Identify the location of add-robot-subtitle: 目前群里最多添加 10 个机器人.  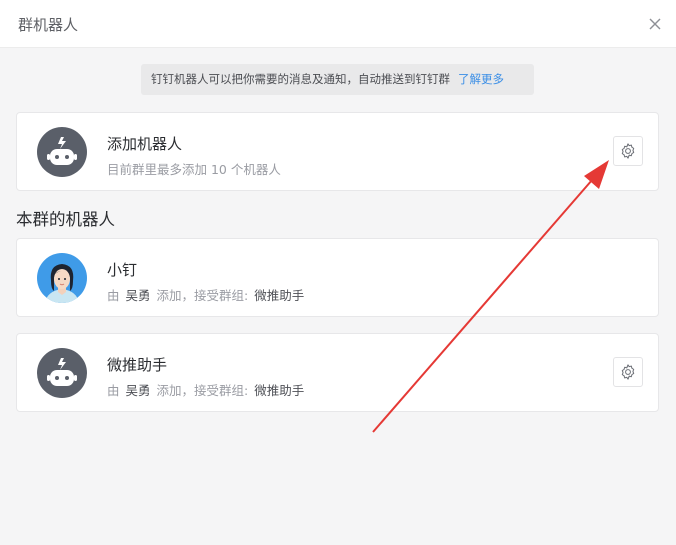
(194, 169).